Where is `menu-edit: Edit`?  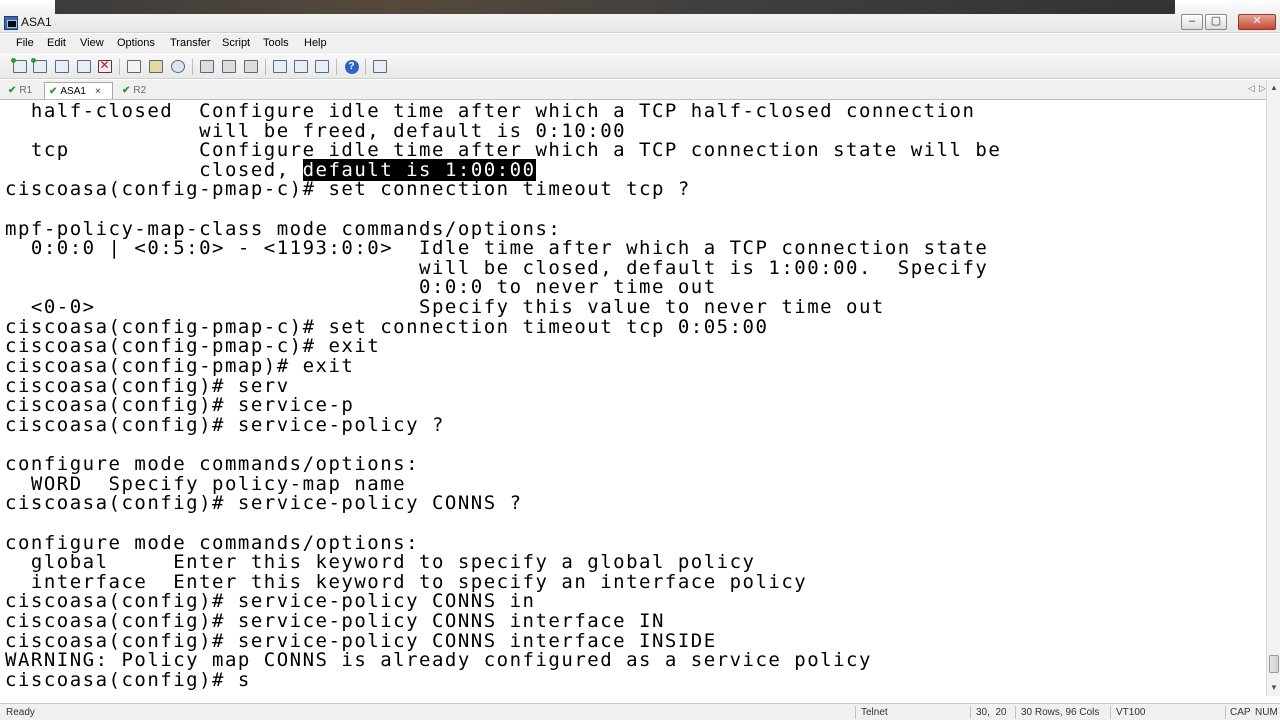
menu-edit: Edit is located at coordinates (56, 43).